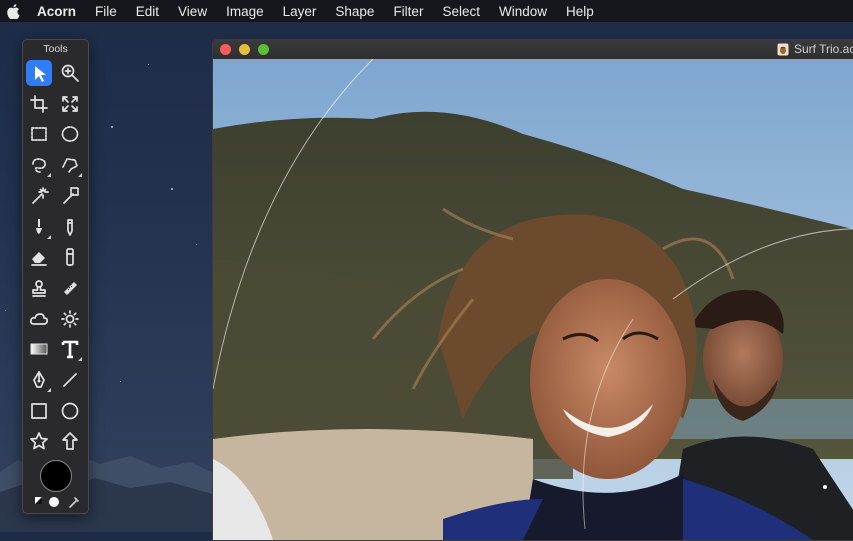 The image size is (853, 541). I want to click on pencil-tool-button, so click(70, 227).